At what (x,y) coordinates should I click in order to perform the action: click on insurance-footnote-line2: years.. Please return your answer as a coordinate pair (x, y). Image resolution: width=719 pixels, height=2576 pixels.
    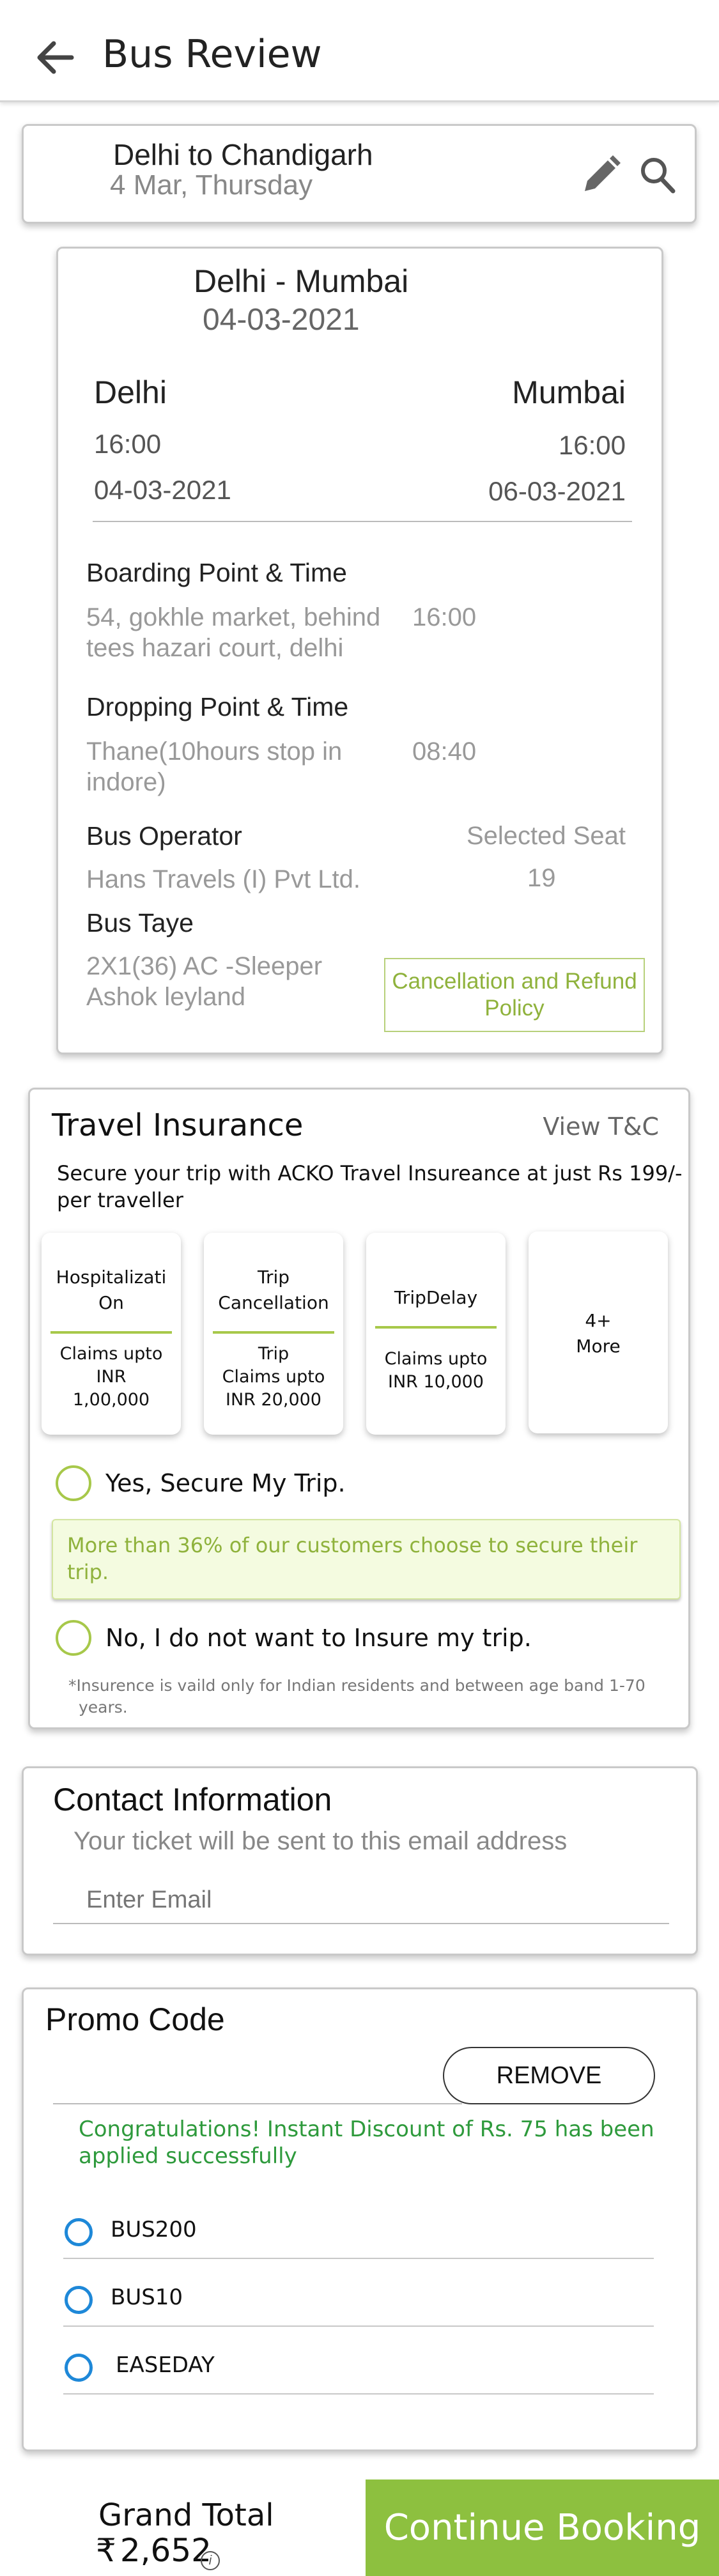
    Looking at the image, I should click on (103, 1707).